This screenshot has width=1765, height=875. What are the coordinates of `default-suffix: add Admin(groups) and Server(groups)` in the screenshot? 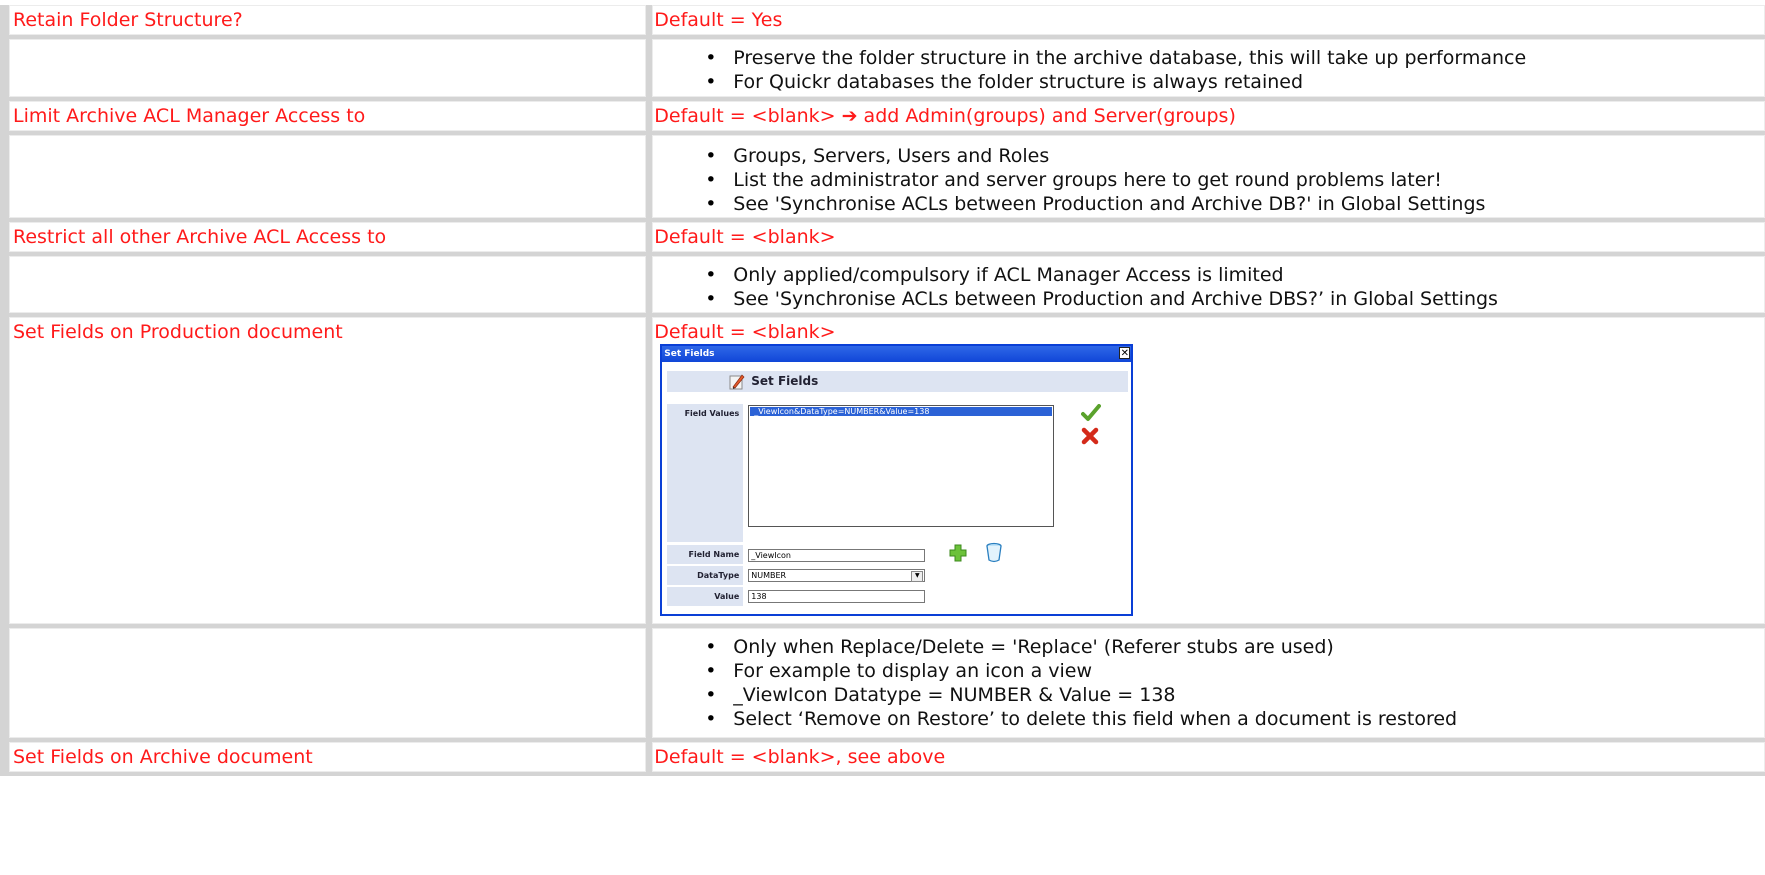 It's located at (1046, 116).